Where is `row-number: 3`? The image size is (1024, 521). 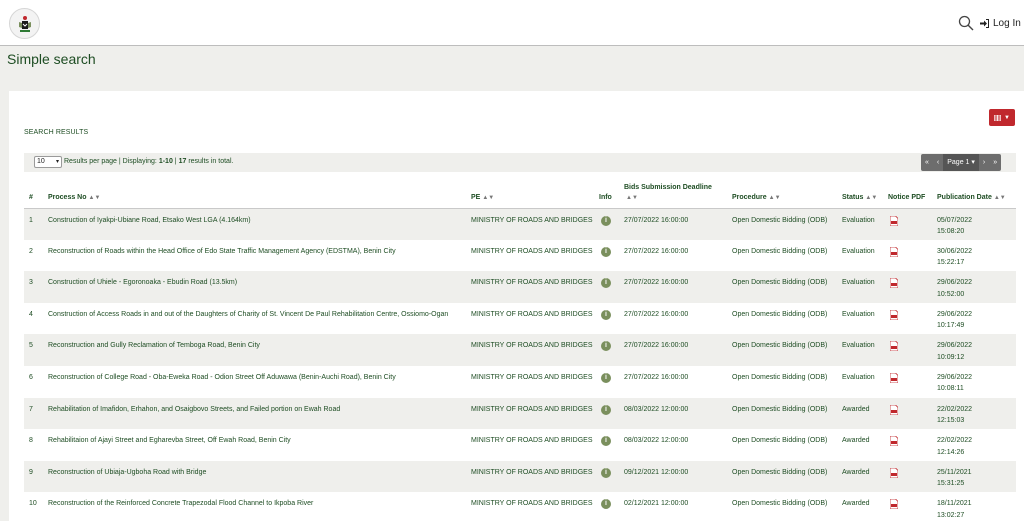 row-number: 3 is located at coordinates (31, 283).